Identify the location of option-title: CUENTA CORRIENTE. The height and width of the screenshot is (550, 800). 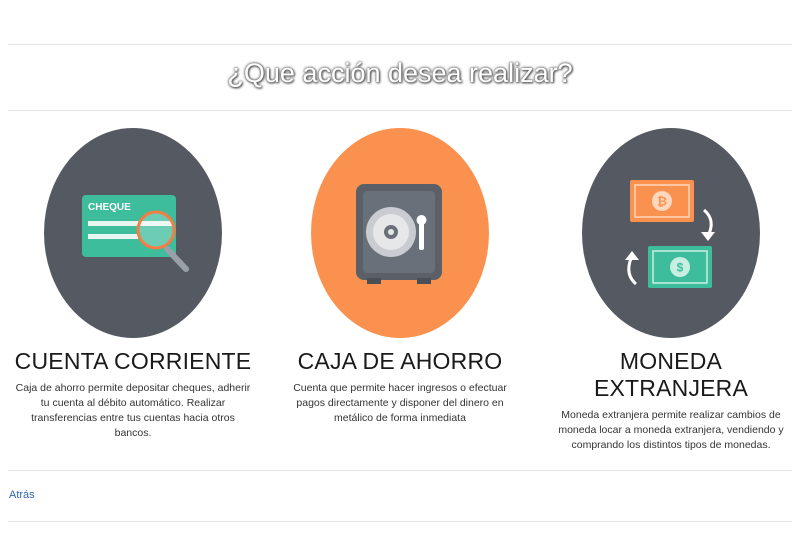
(133, 361).